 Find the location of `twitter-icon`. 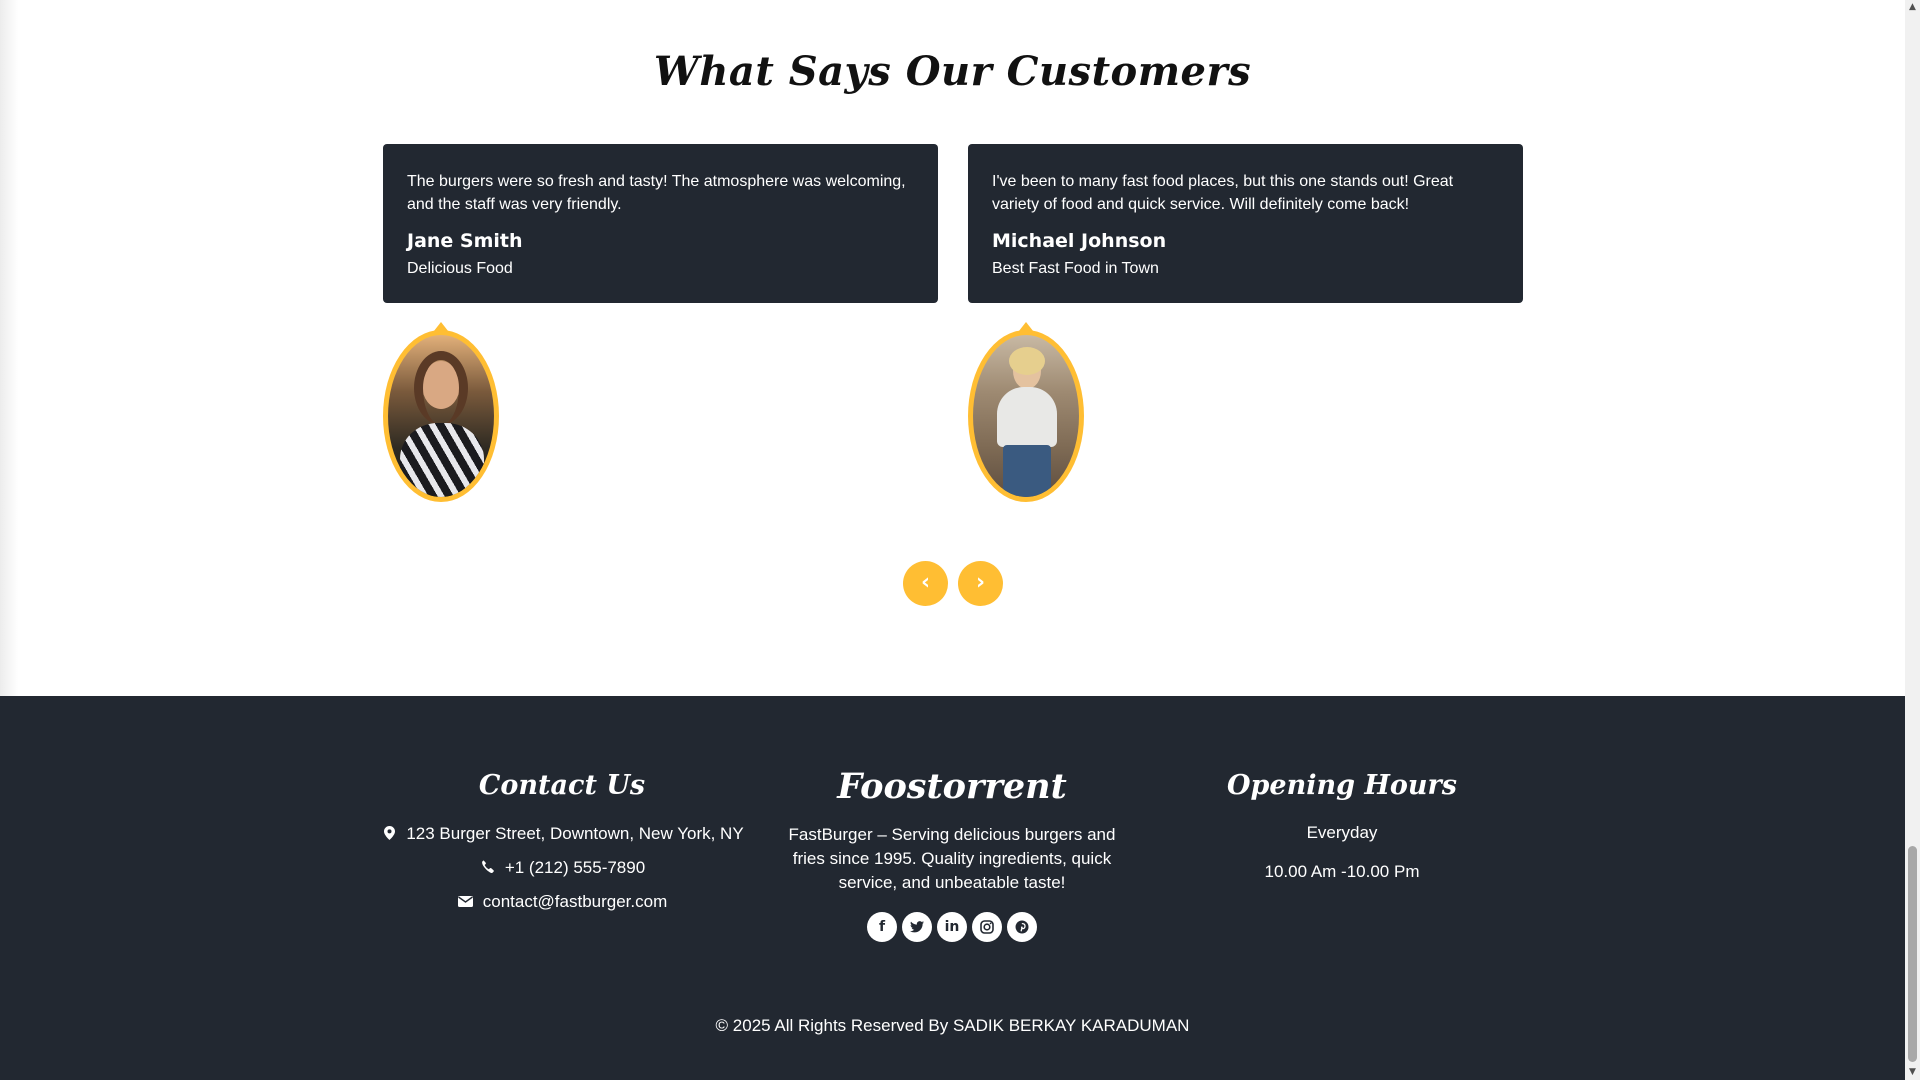

twitter-icon is located at coordinates (917, 927).